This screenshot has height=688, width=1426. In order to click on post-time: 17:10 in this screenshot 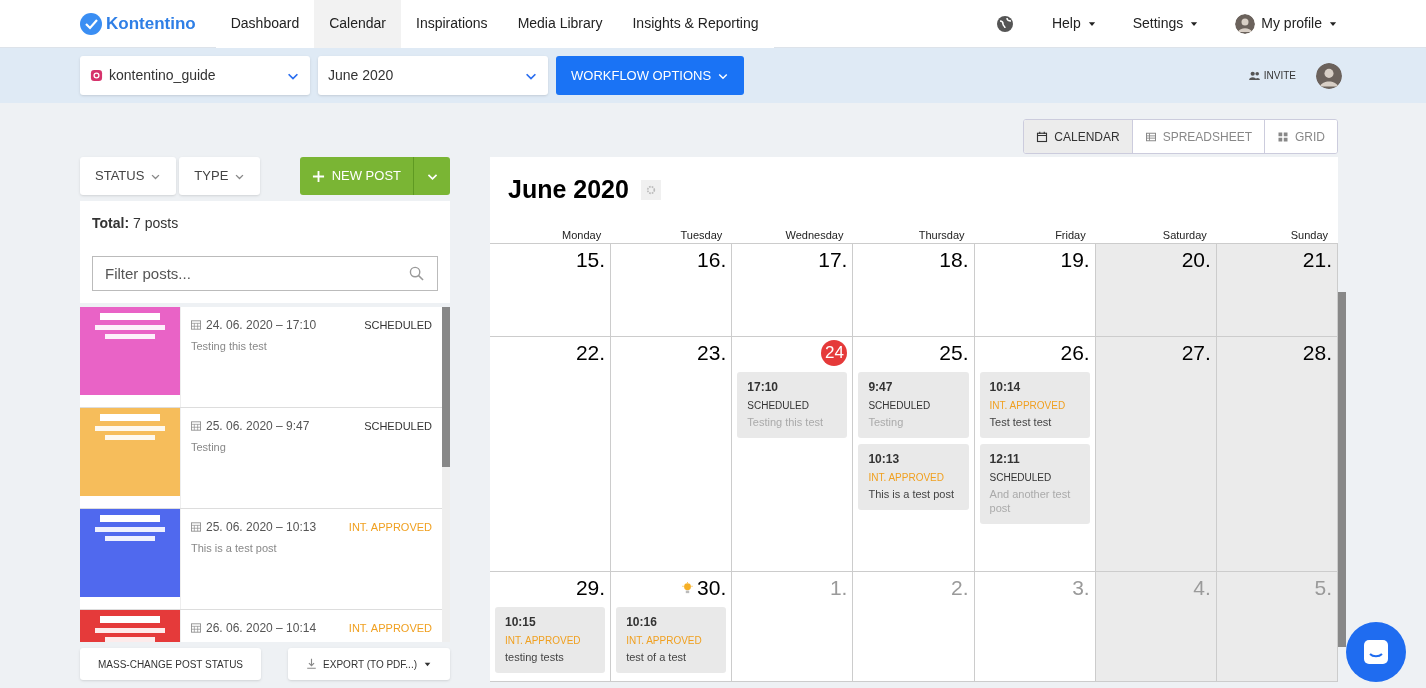, I will do `click(763, 387)`.